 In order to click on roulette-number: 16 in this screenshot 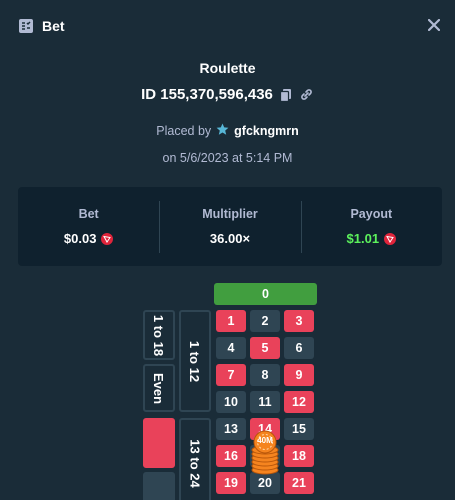, I will do `click(231, 456)`.